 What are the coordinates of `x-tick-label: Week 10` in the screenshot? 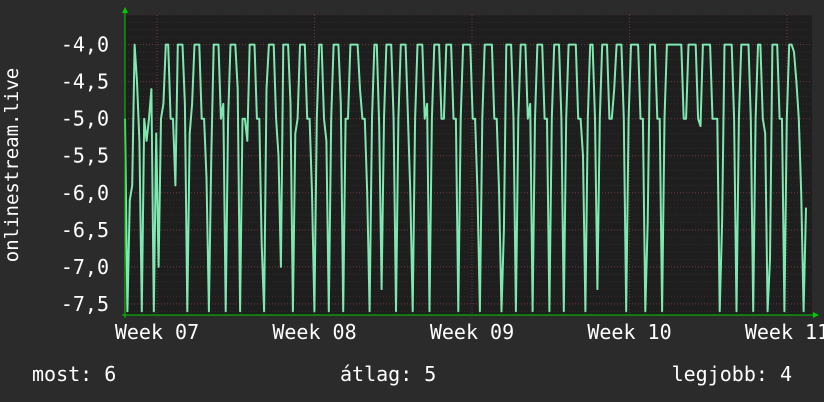 It's located at (629, 332).